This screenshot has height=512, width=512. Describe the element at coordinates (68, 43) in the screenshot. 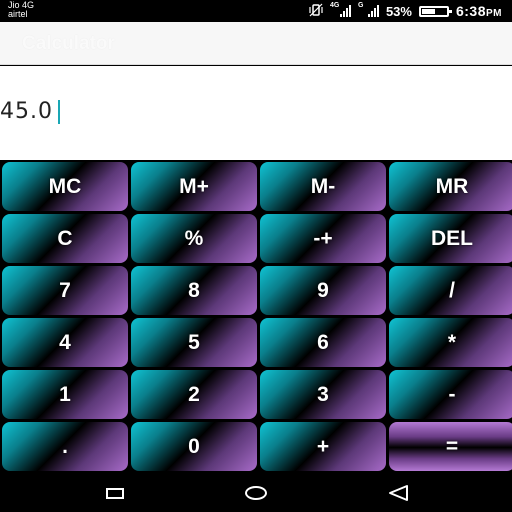

I see `app-title: Calculator` at that location.